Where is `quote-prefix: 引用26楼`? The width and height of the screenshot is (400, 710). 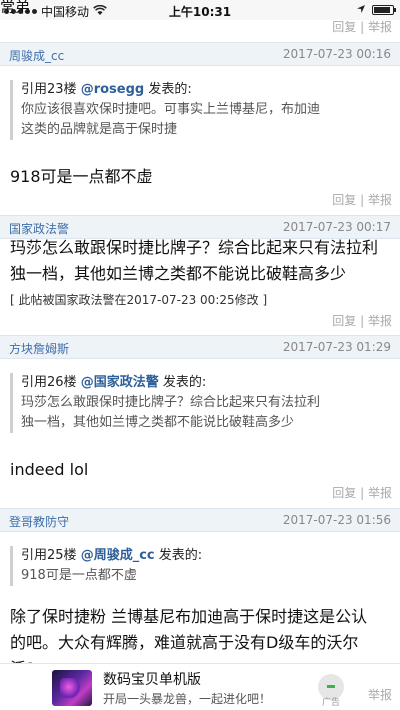
quote-prefix: 引用26楼 is located at coordinates (49, 382).